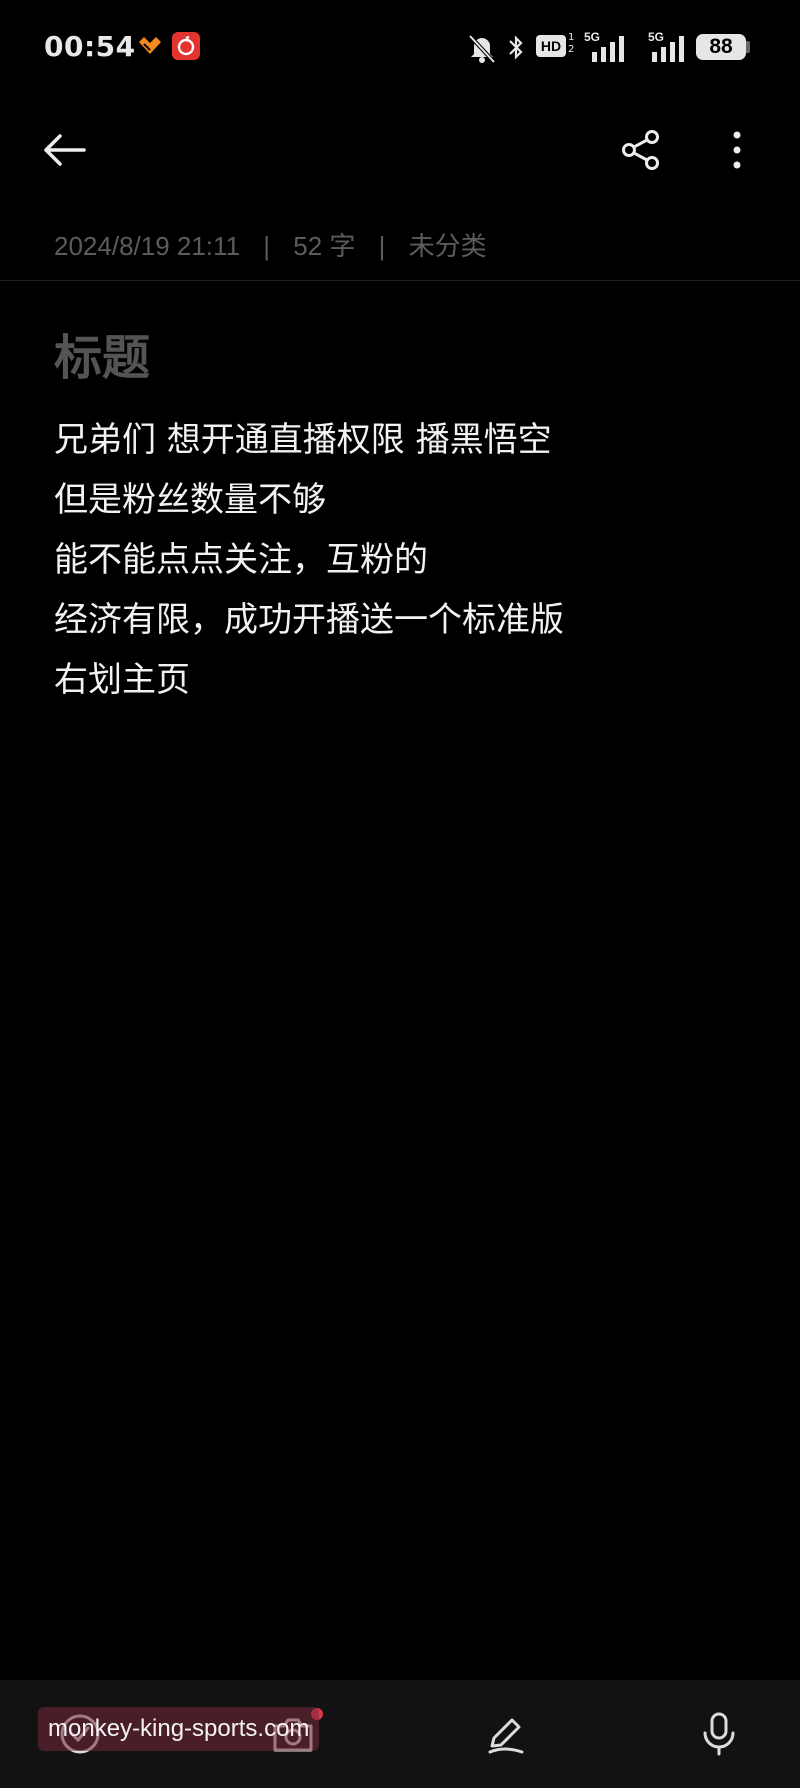  I want to click on note-line: 能不能点点关注，互粉的, so click(241, 560).